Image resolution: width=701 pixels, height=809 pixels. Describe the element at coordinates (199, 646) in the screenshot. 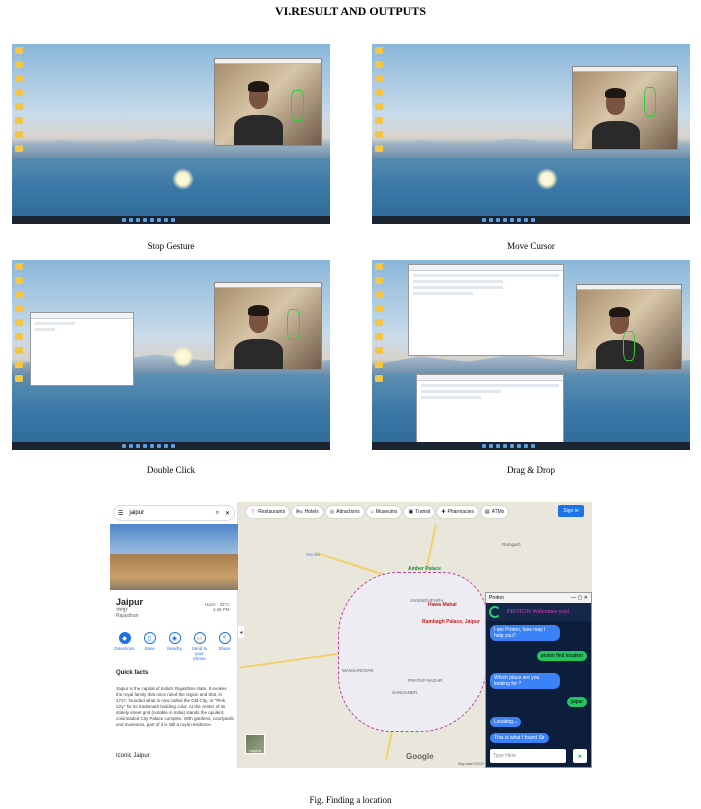

I see `send-to-phone-button: ▭ Send to your phone` at that location.